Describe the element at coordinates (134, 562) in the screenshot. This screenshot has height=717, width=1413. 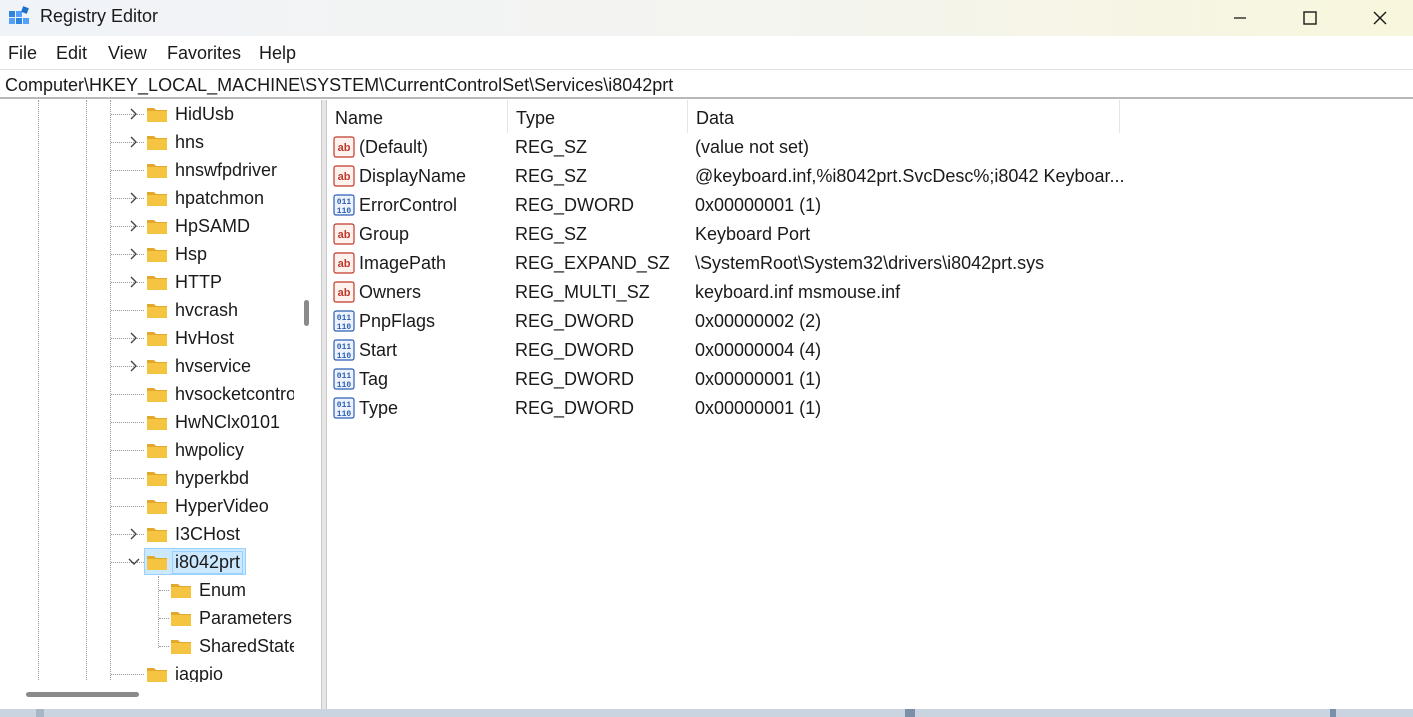
I see `chevron-down-icon` at that location.